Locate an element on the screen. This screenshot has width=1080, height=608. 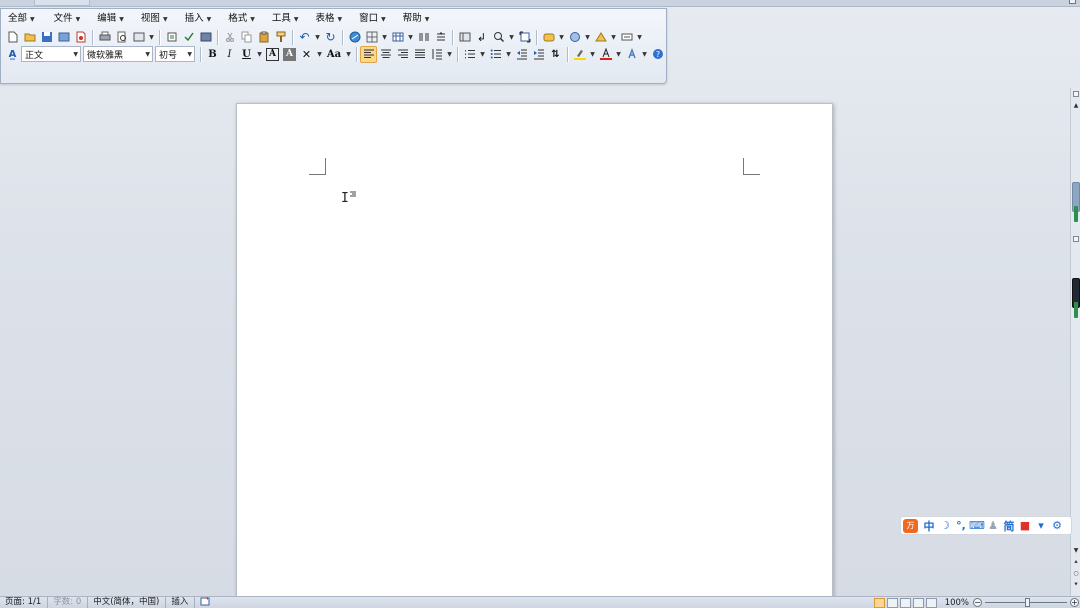
settings-gear-icon: ⚙ is located at coordinates (1057, 526).